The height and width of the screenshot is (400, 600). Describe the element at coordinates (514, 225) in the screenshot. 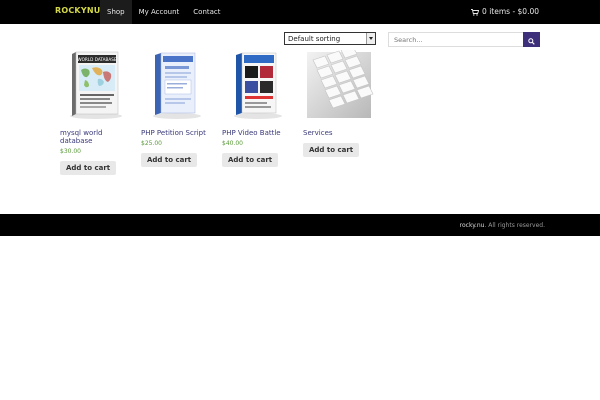

I see `footer-rights-text: . All rights reserved.` at that location.